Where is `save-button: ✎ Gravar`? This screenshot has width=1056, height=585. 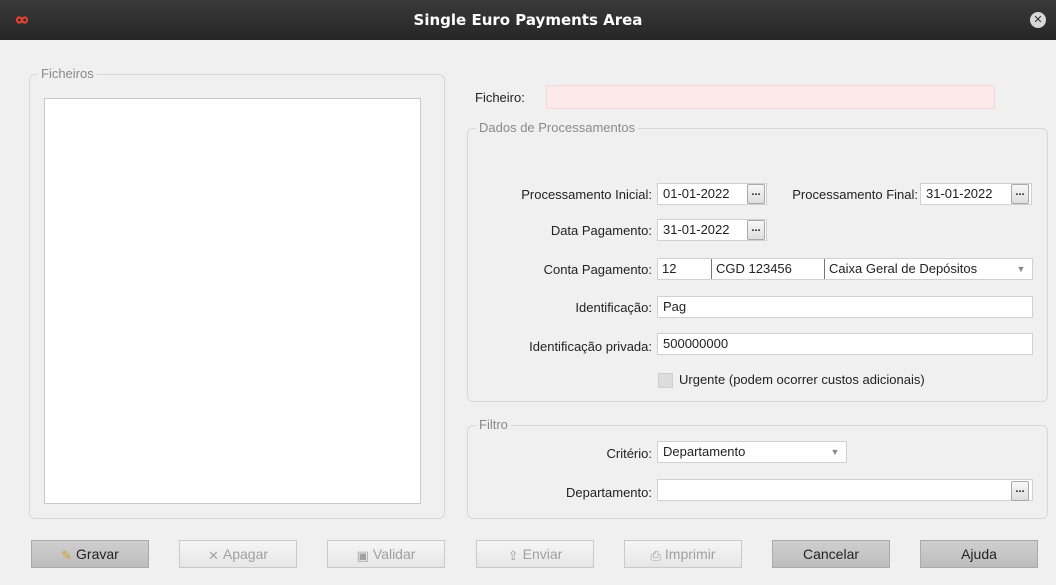 save-button: ✎ Gravar is located at coordinates (90, 554).